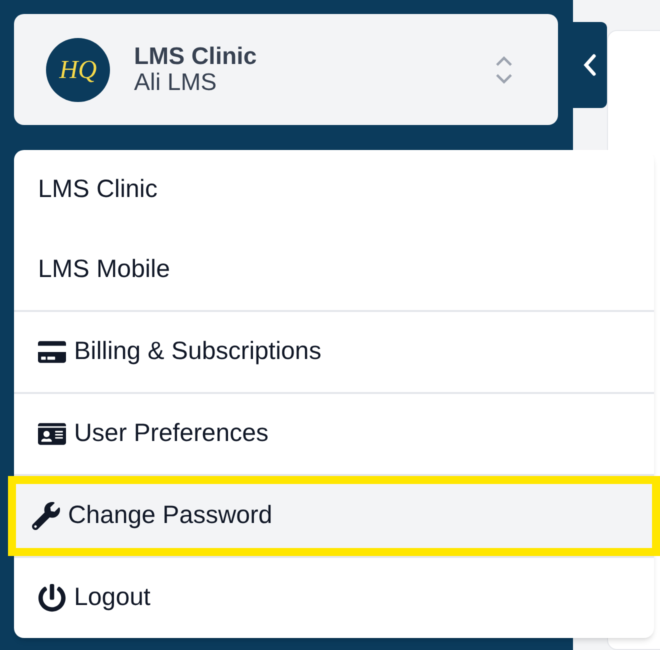 The image size is (660, 650). Describe the element at coordinates (52, 434) in the screenshot. I see `id-card-icon` at that location.